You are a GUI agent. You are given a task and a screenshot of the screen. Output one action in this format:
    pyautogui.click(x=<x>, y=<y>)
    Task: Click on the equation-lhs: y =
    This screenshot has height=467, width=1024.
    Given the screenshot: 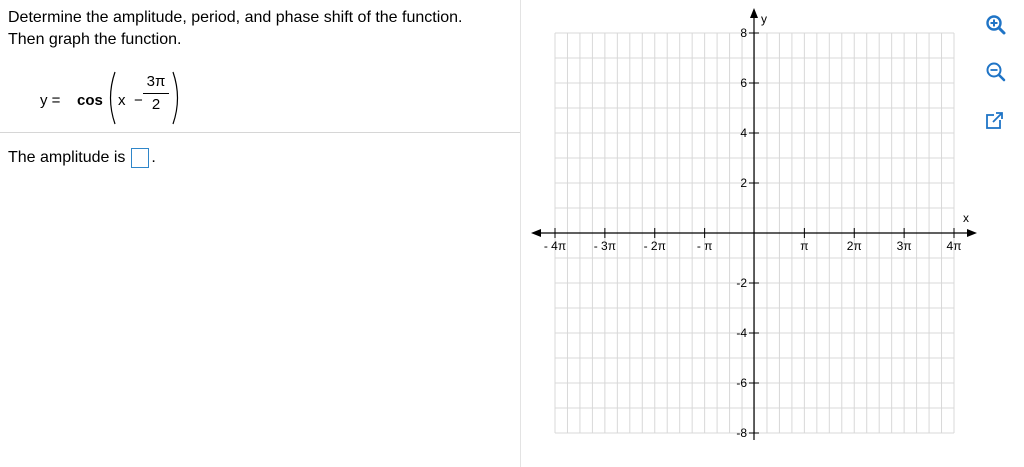 What is the action you would take?
    pyautogui.click(x=50, y=100)
    